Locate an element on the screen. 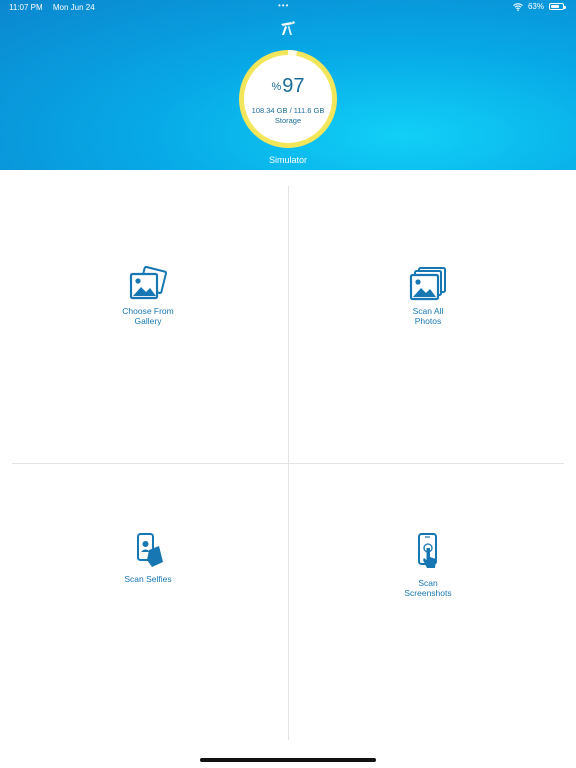  status-bar: 11:07 PM Mon Jun 24 ••• 63% is located at coordinates (288, 8).